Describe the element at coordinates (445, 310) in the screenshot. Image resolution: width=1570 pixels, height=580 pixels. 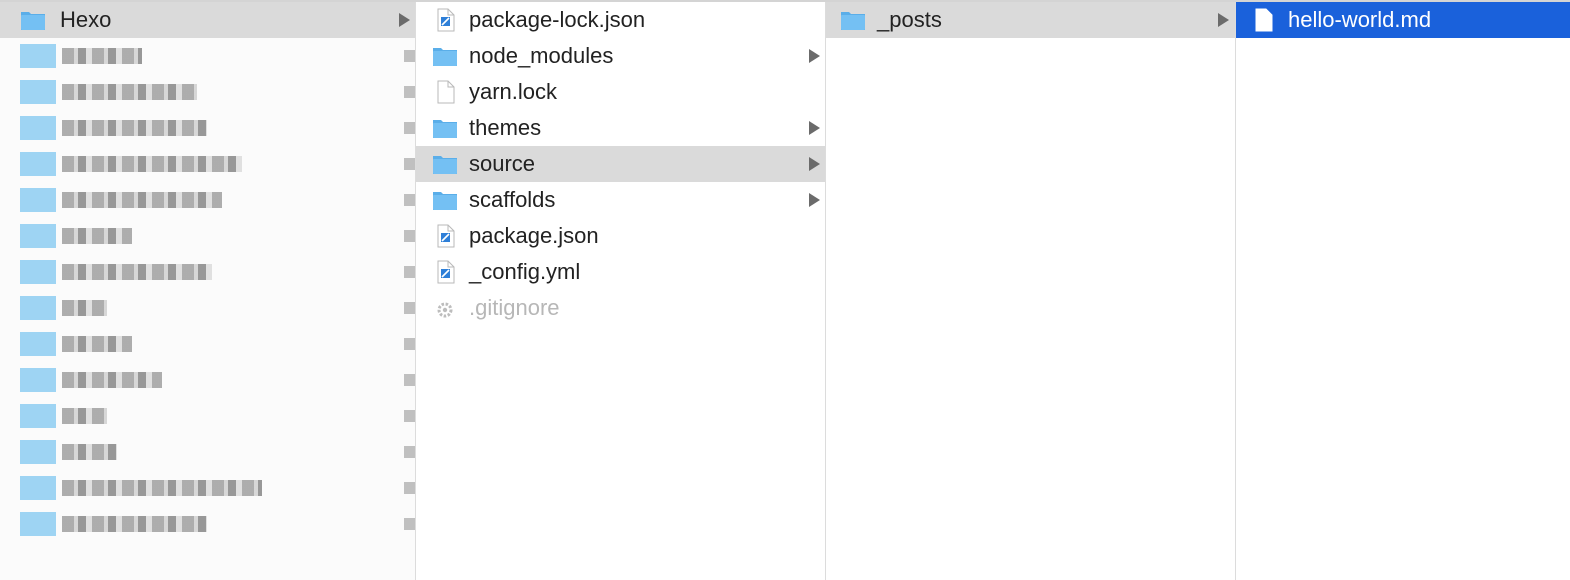
I see `gear-icon` at that location.